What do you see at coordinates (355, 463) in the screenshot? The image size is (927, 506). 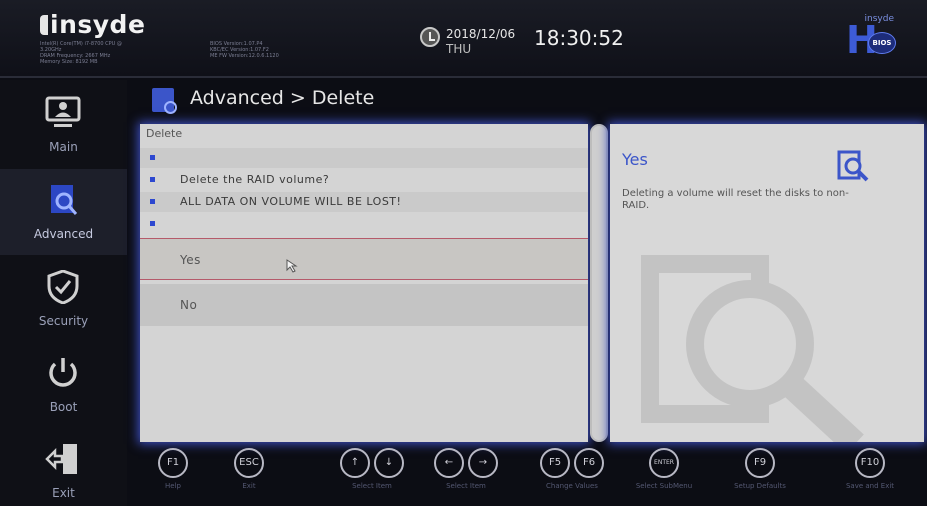 I see `arrow-up-icon: ↑` at bounding box center [355, 463].